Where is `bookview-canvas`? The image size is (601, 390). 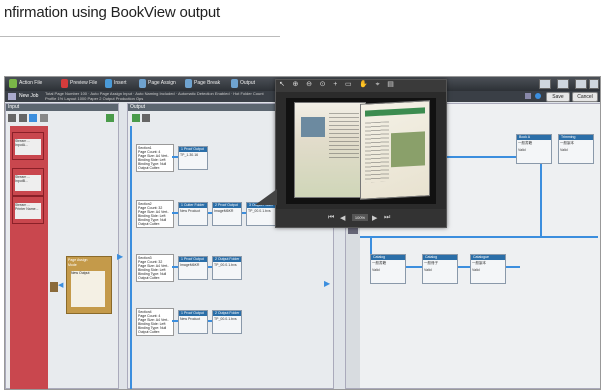
bookview-canvas is located at coordinates (361, 151).